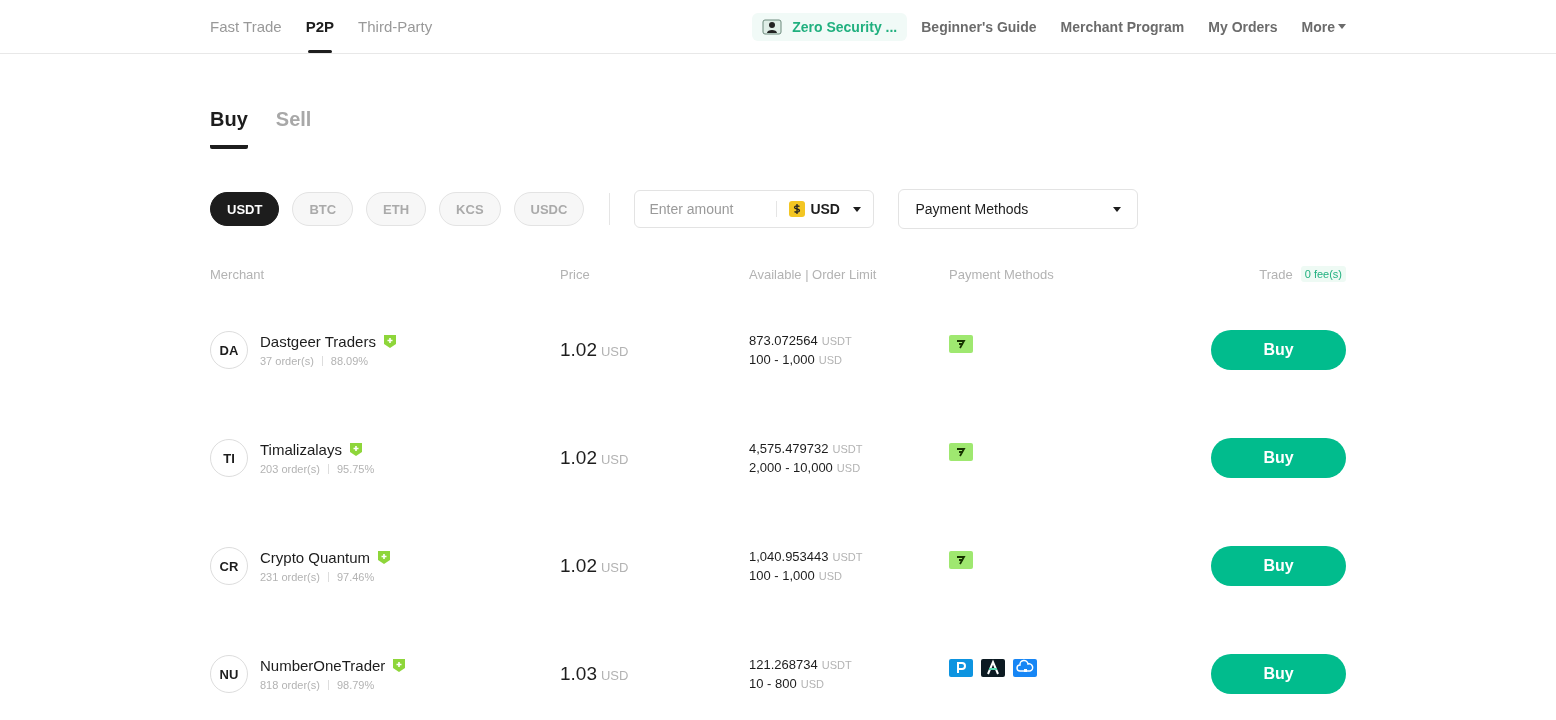  I want to click on available-amount: 873.072564, so click(783, 340).